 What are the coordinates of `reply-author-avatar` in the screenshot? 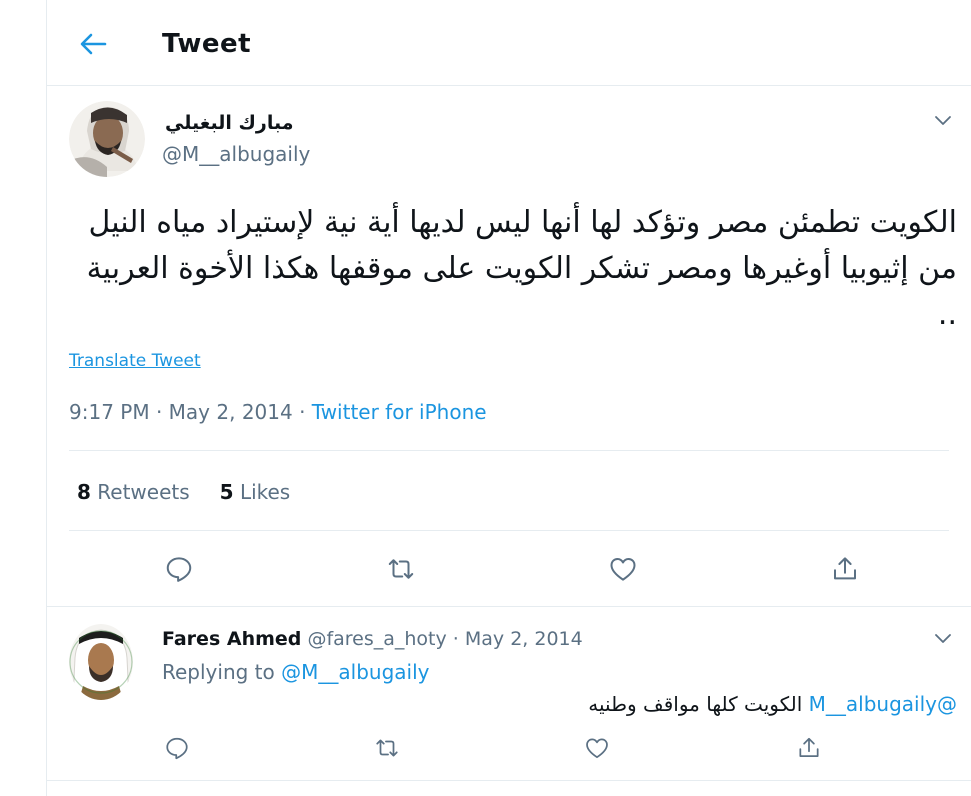 It's located at (101, 662).